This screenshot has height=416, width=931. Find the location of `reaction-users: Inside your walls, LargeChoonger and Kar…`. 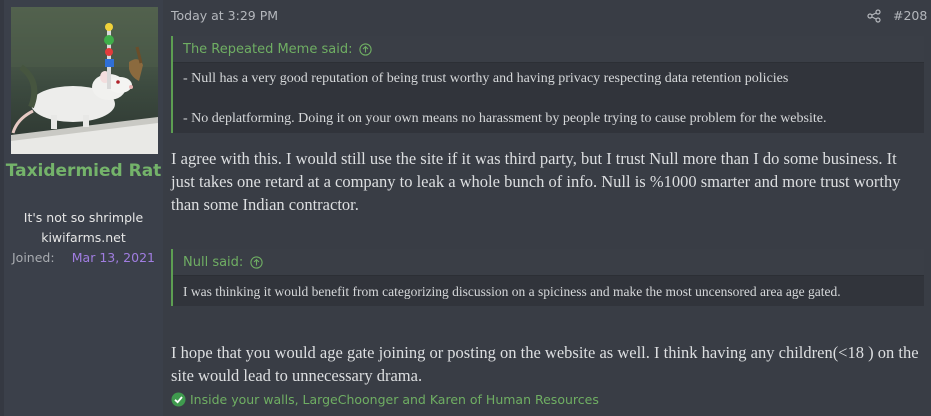

reaction-users: Inside your walls, LargeChoonger and Kar… is located at coordinates (394, 399).